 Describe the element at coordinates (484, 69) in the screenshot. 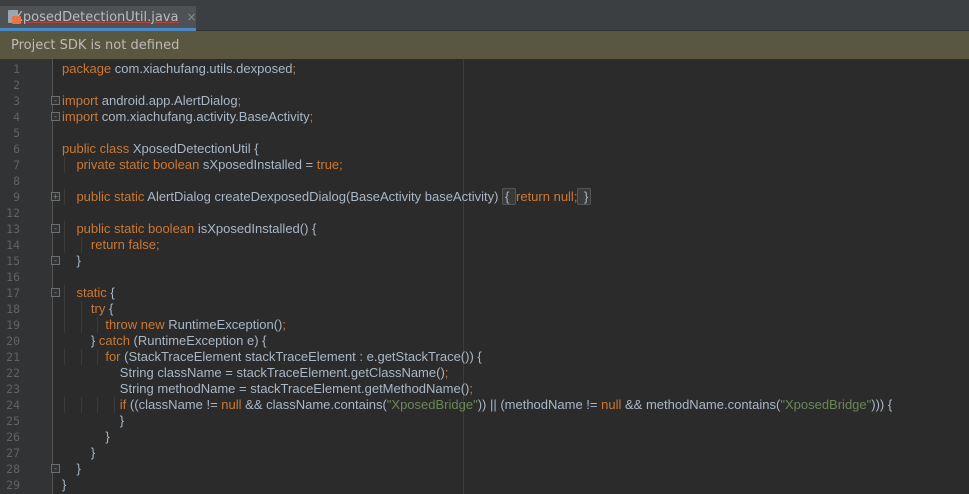

I see `code-line: 1 package com.xiachufang.utils.dexposed;` at that location.